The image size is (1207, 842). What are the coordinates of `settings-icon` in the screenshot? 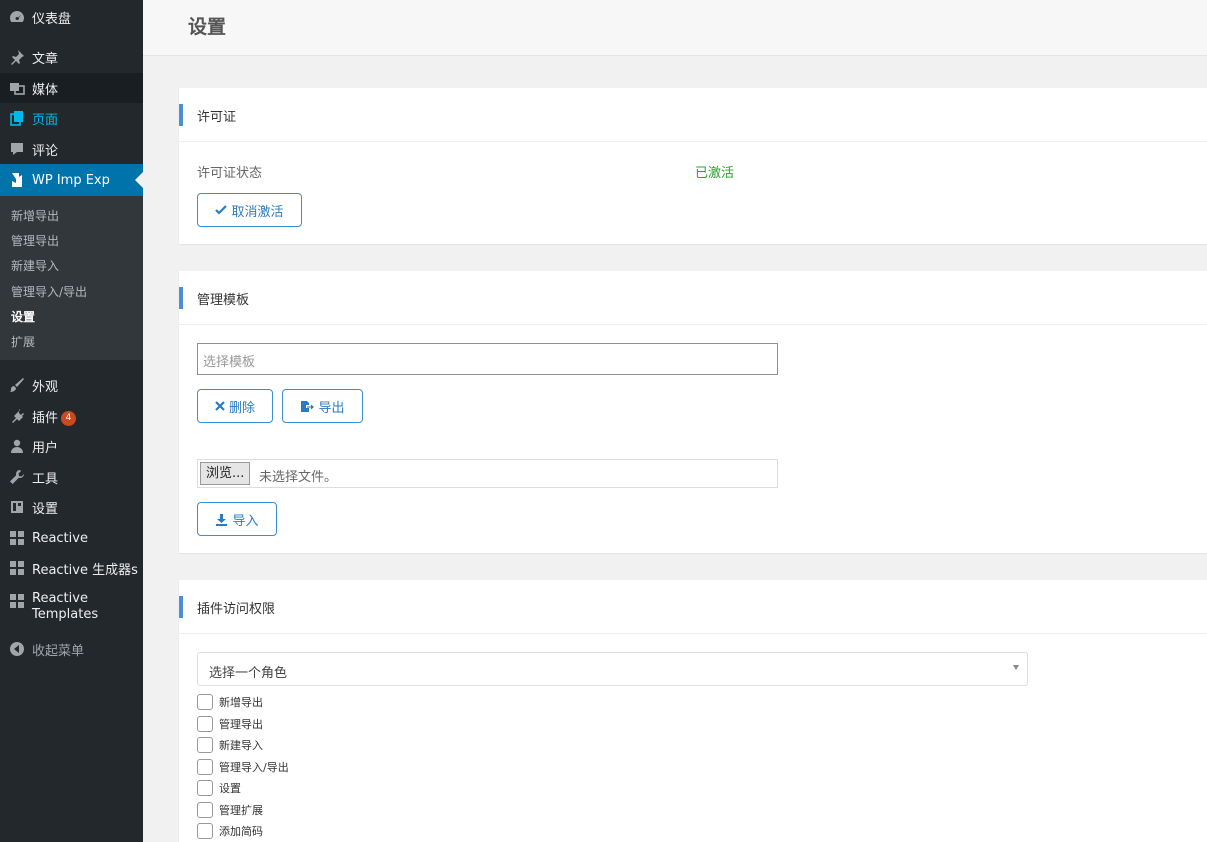 It's located at (17, 507).